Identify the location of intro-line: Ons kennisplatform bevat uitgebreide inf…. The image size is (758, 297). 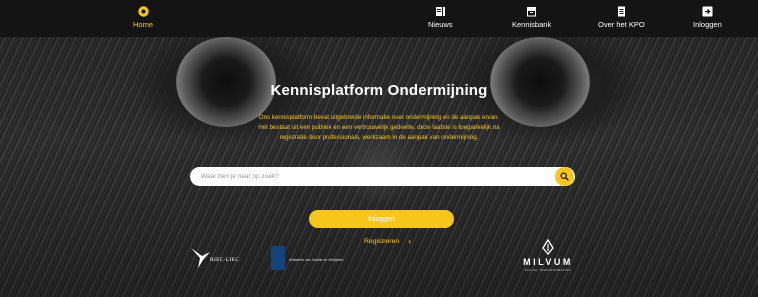
(379, 117).